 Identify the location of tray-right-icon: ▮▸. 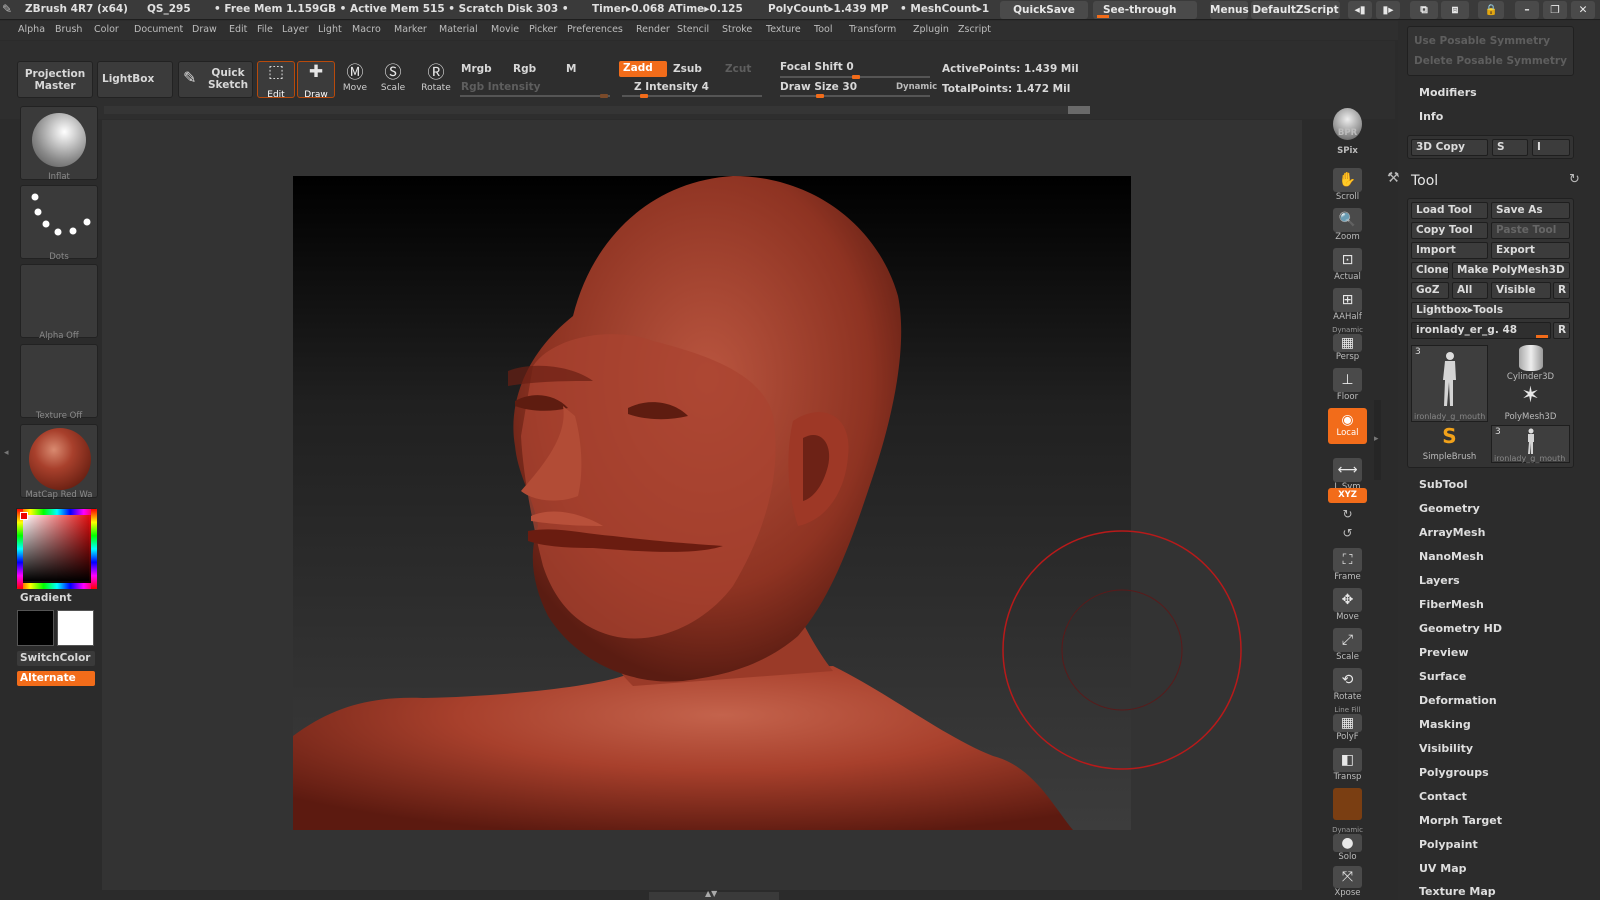
(1388, 10).